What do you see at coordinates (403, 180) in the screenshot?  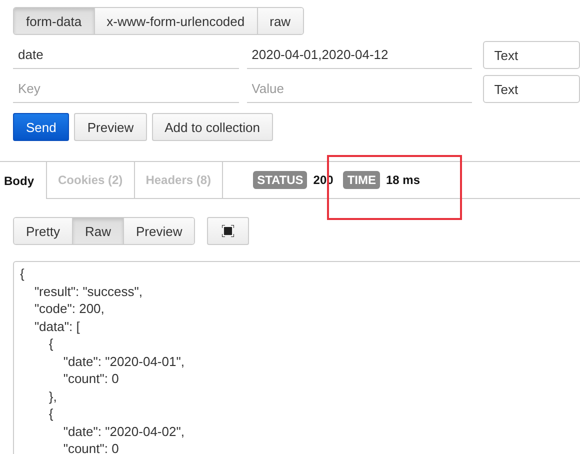 I see `response-time: 18 ms` at bounding box center [403, 180].